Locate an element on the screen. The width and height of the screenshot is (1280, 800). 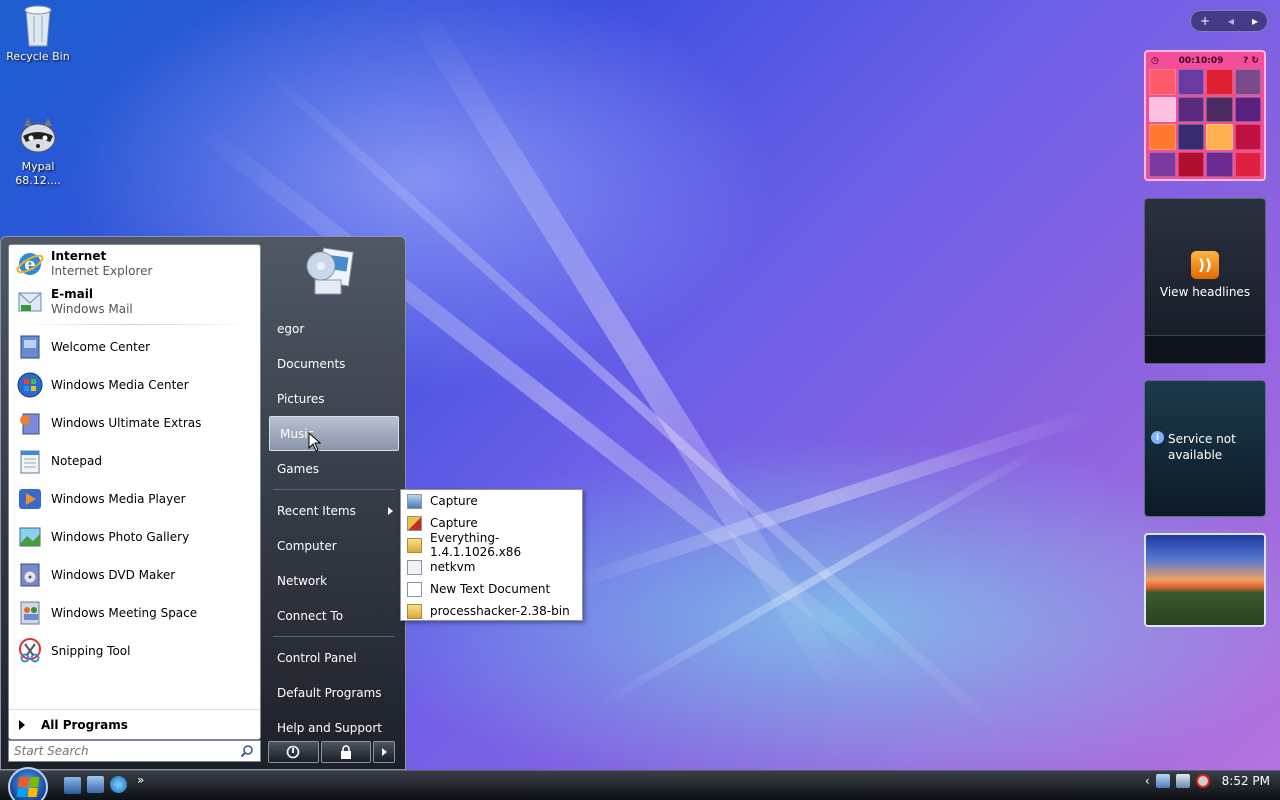
user-folder-label: egor is located at coordinates (291, 328).